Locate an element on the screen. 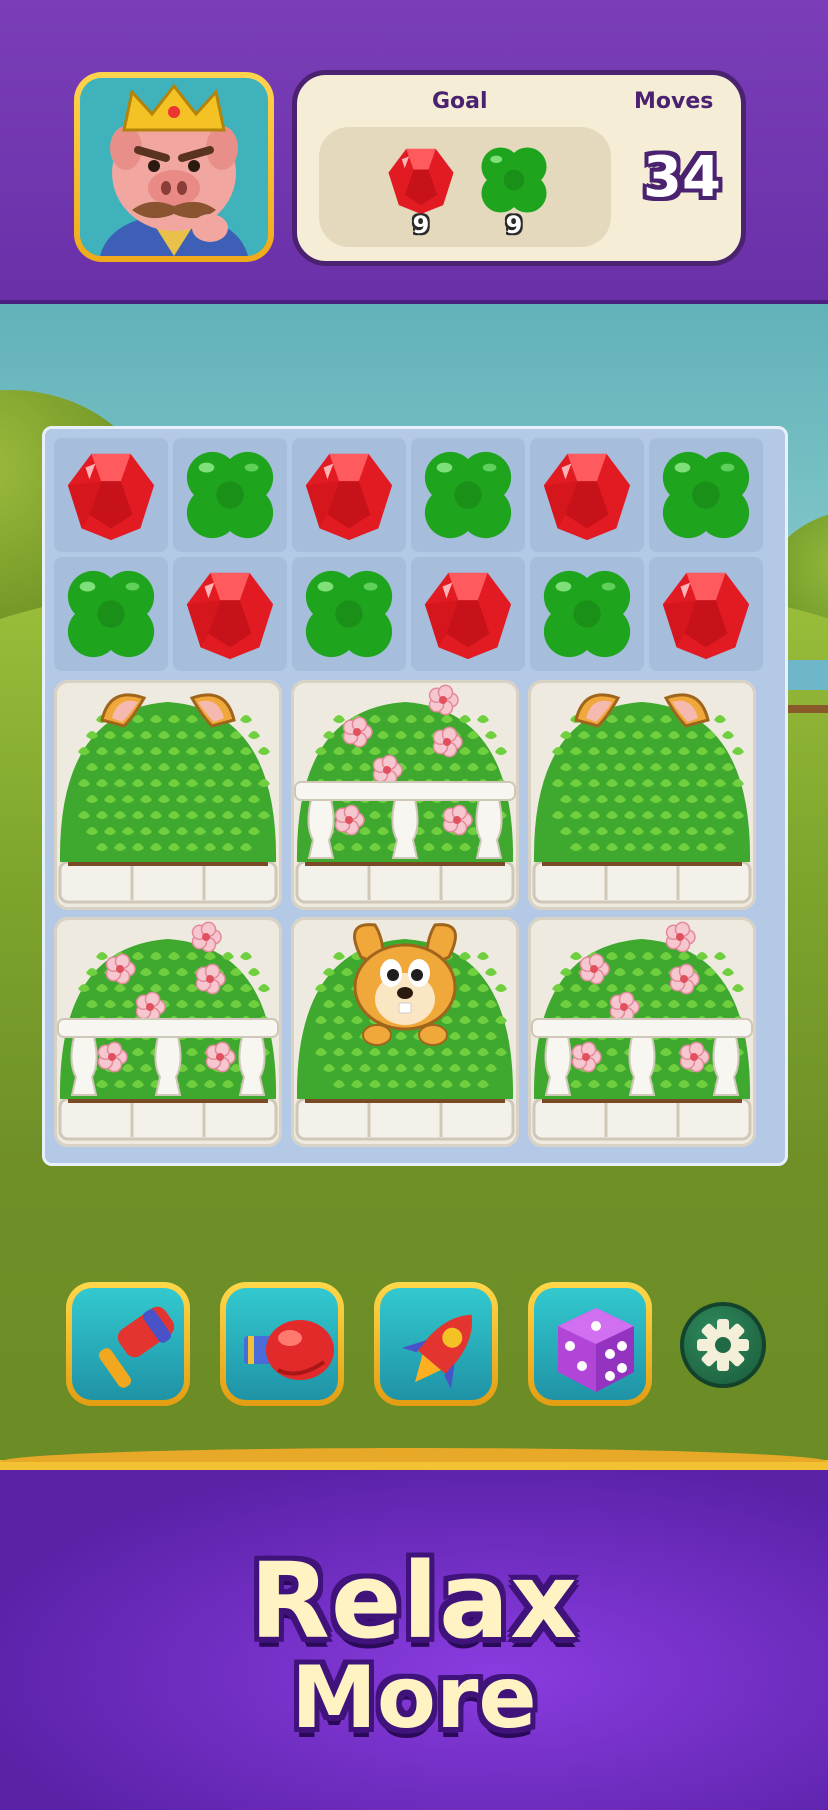 Image resolution: width=828 pixels, height=1810 pixels. moves-counter: 34 is located at coordinates (682, 177).